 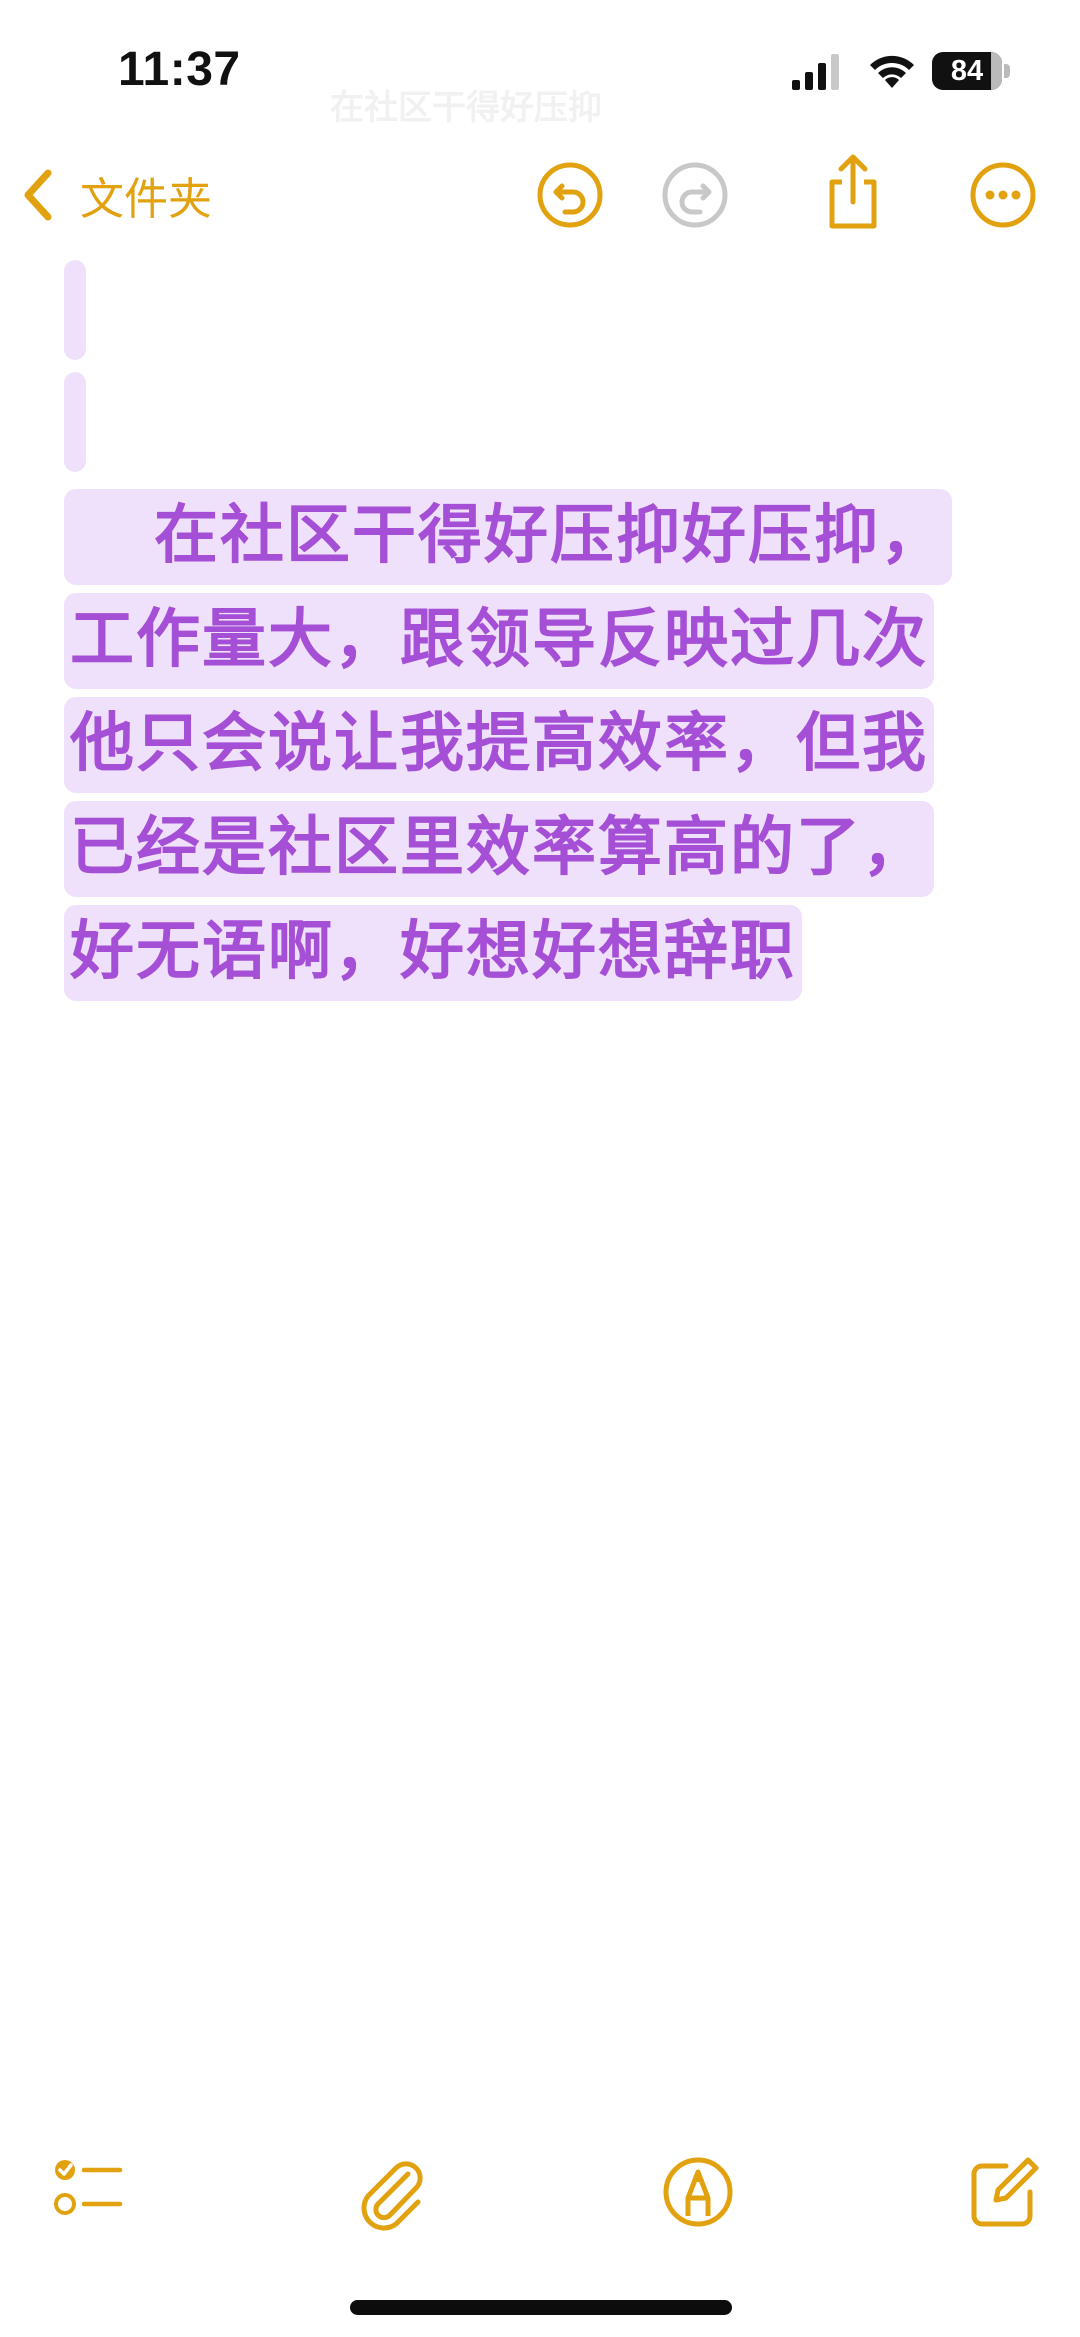 What do you see at coordinates (570, 195) in the screenshot?
I see `undo-icon` at bounding box center [570, 195].